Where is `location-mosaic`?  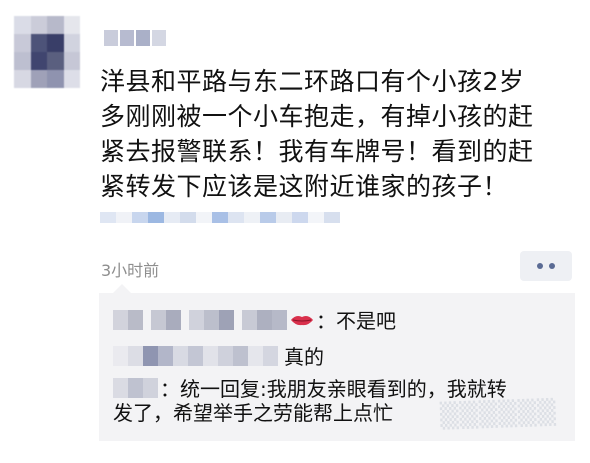
location-mosaic is located at coordinates (220, 217).